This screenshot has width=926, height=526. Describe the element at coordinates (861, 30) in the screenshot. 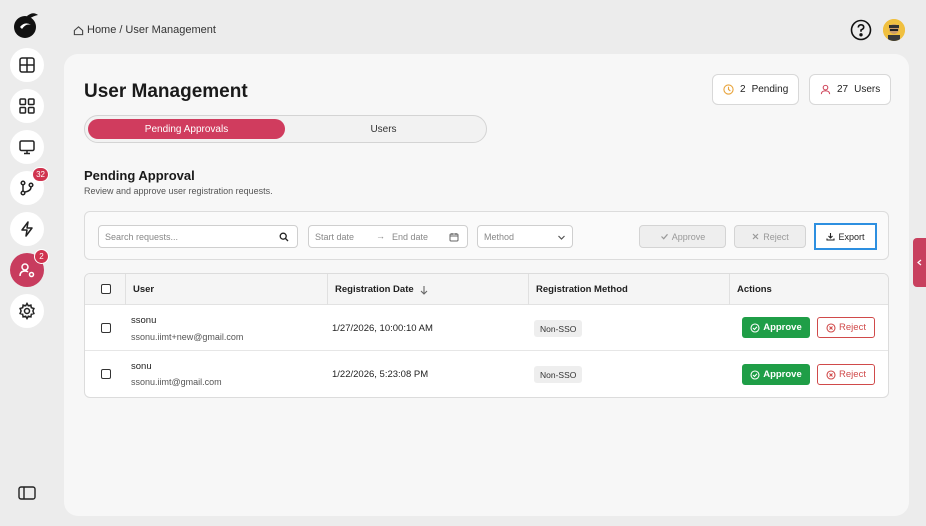

I see `help-icon` at that location.